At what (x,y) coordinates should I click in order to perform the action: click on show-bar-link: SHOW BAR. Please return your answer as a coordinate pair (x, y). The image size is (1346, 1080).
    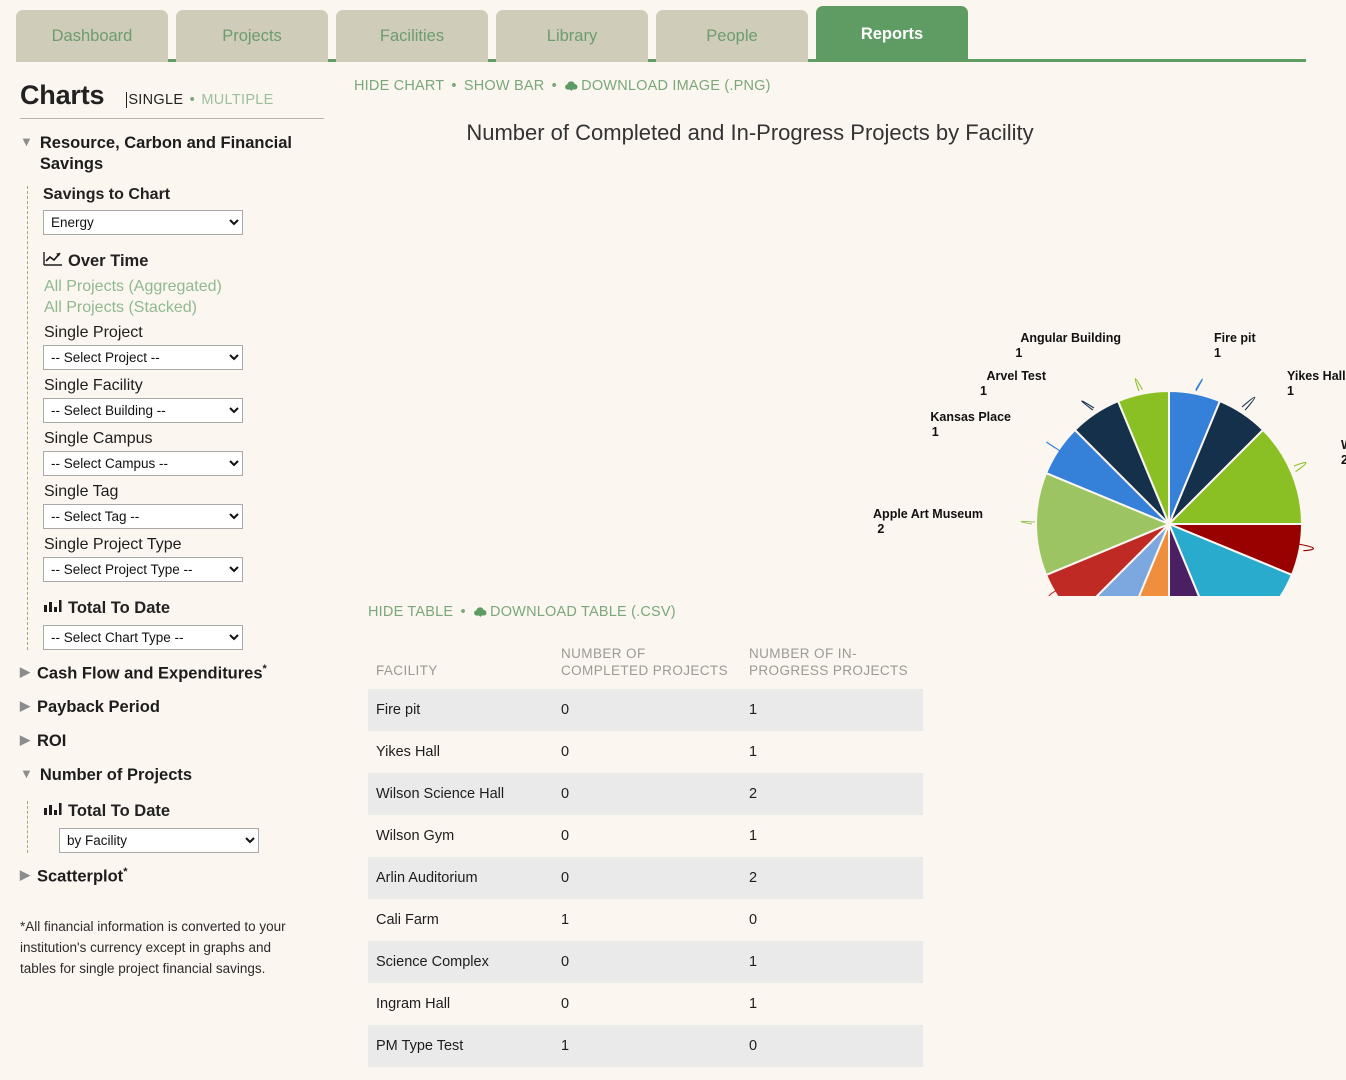
    Looking at the image, I should click on (504, 86).